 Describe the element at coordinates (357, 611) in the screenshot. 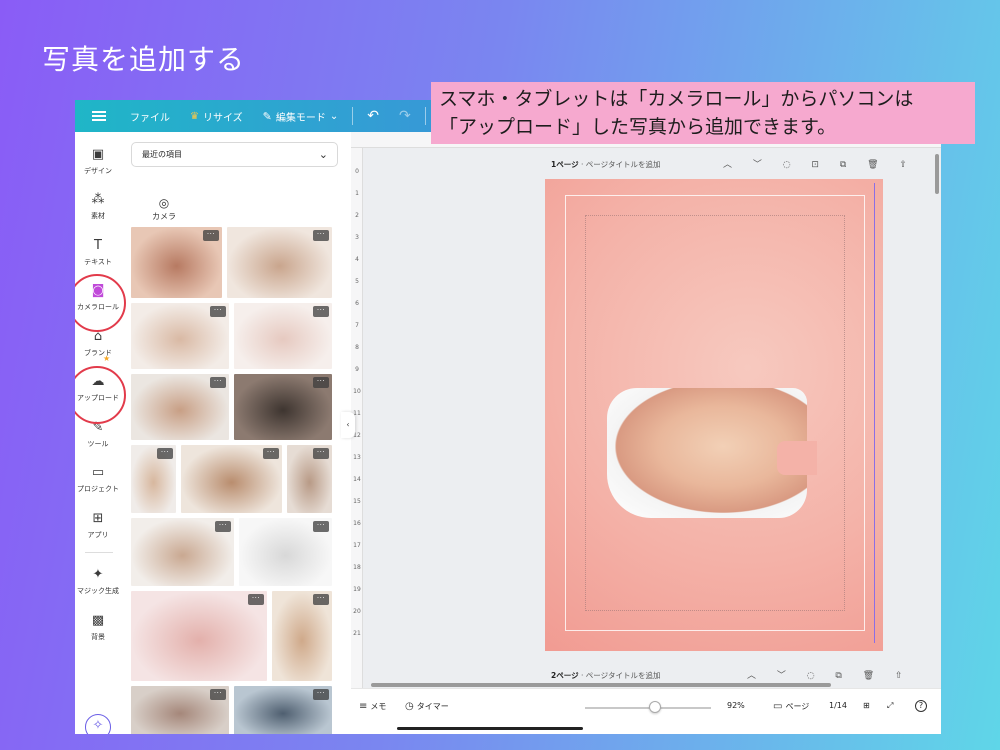

I see `ruler-number: 20` at that location.